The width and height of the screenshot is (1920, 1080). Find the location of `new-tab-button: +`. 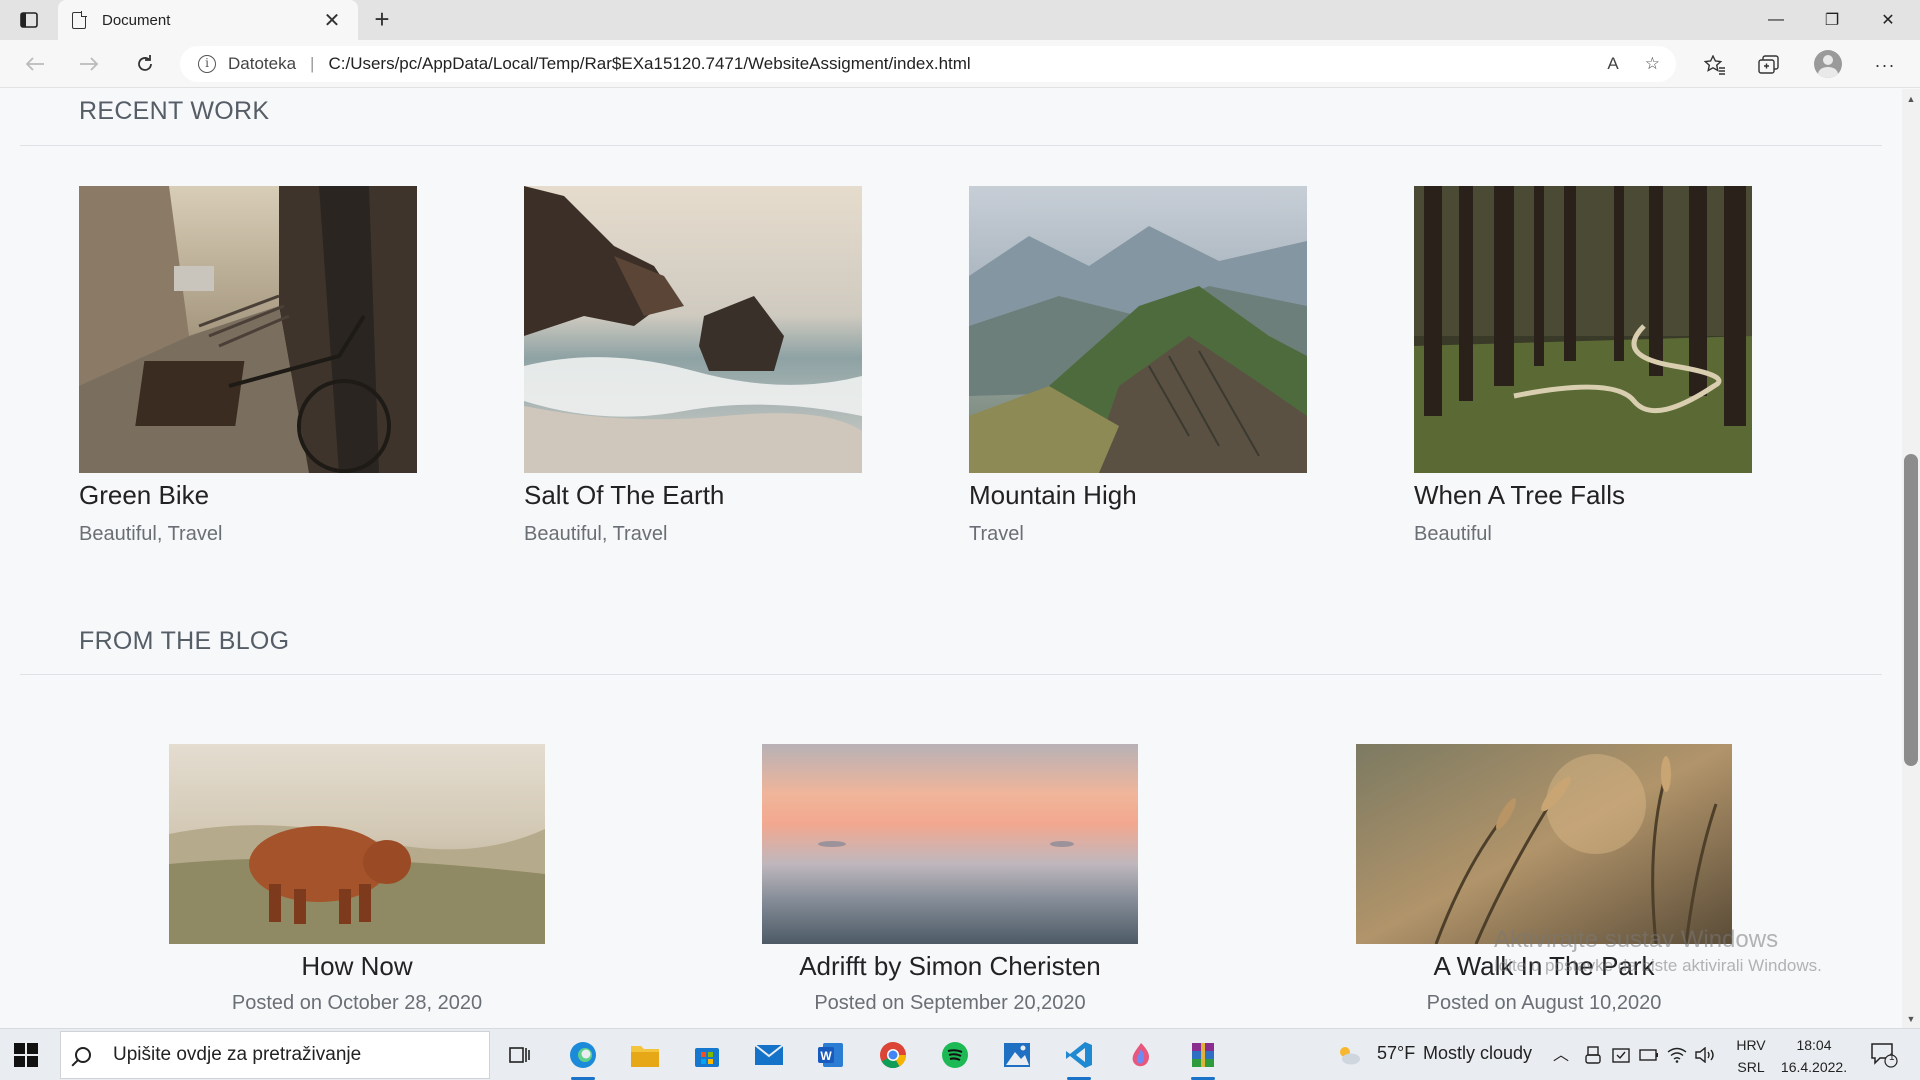

new-tab-button: + is located at coordinates (382, 20).